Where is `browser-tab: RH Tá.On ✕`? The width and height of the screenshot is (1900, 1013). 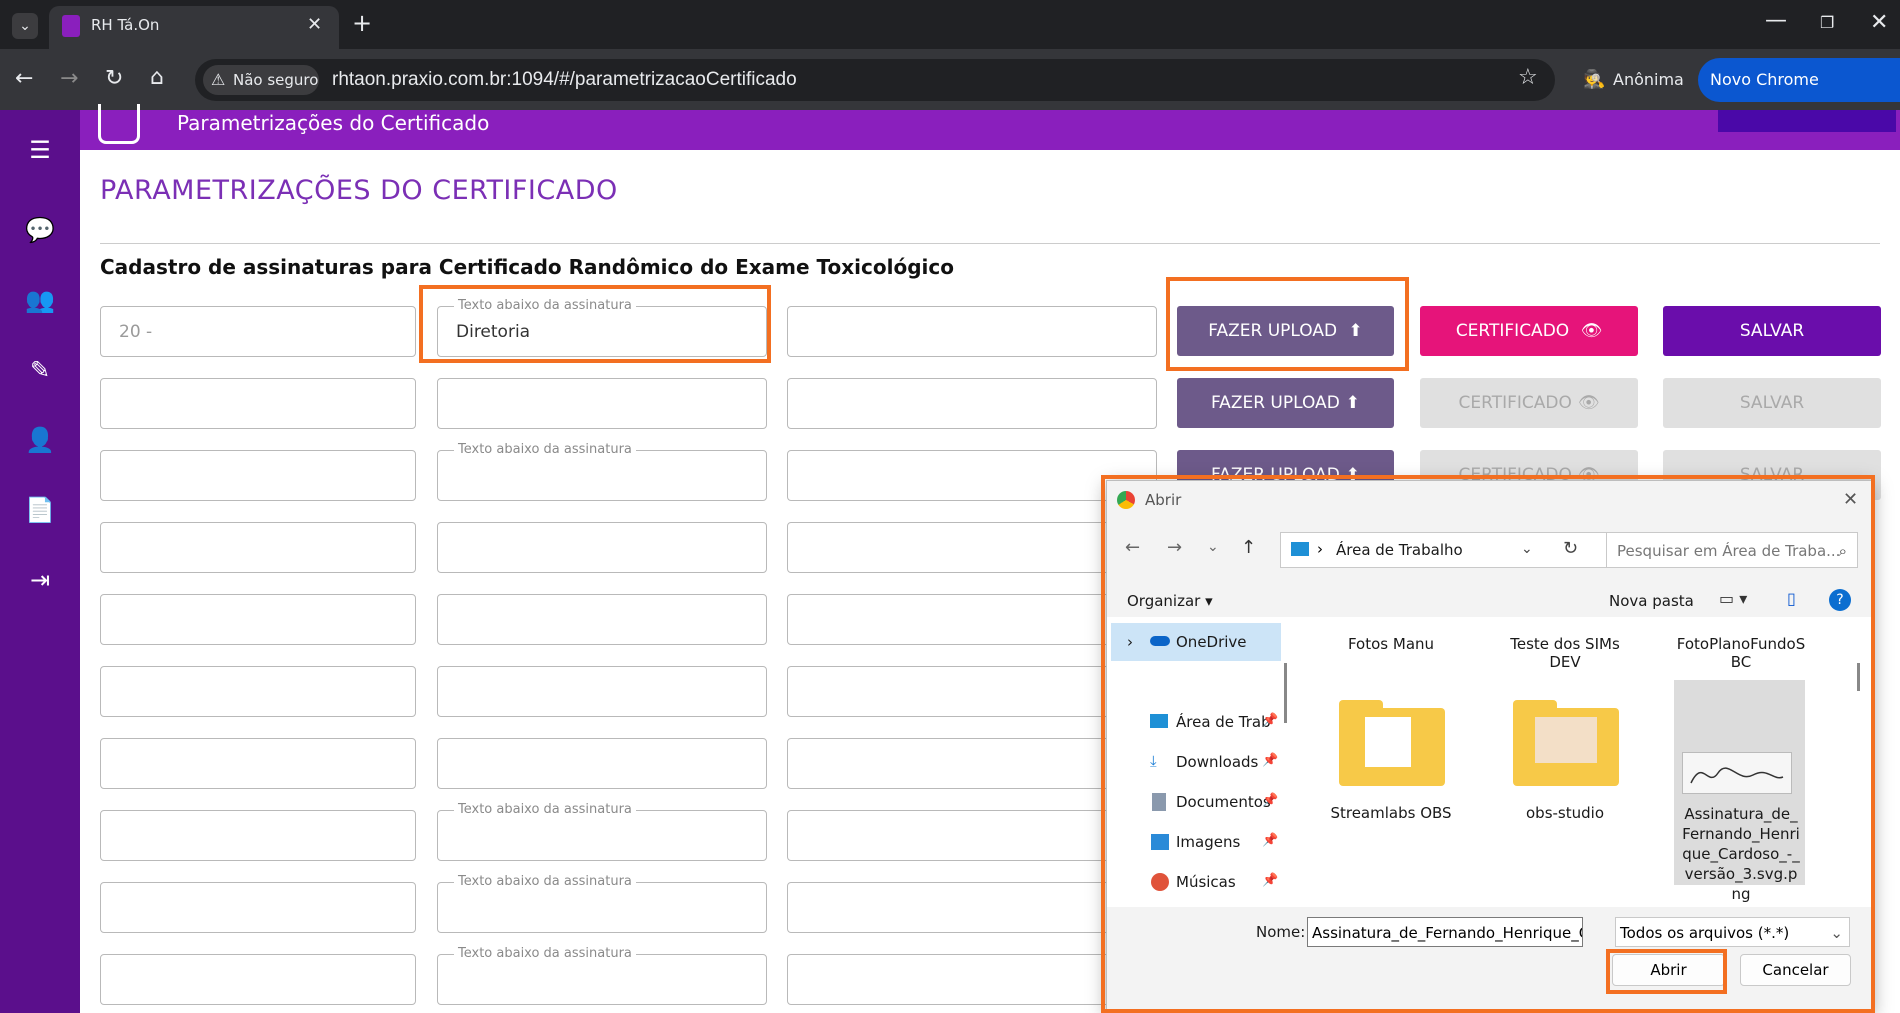 browser-tab: RH Tá.On ✕ is located at coordinates (194, 27).